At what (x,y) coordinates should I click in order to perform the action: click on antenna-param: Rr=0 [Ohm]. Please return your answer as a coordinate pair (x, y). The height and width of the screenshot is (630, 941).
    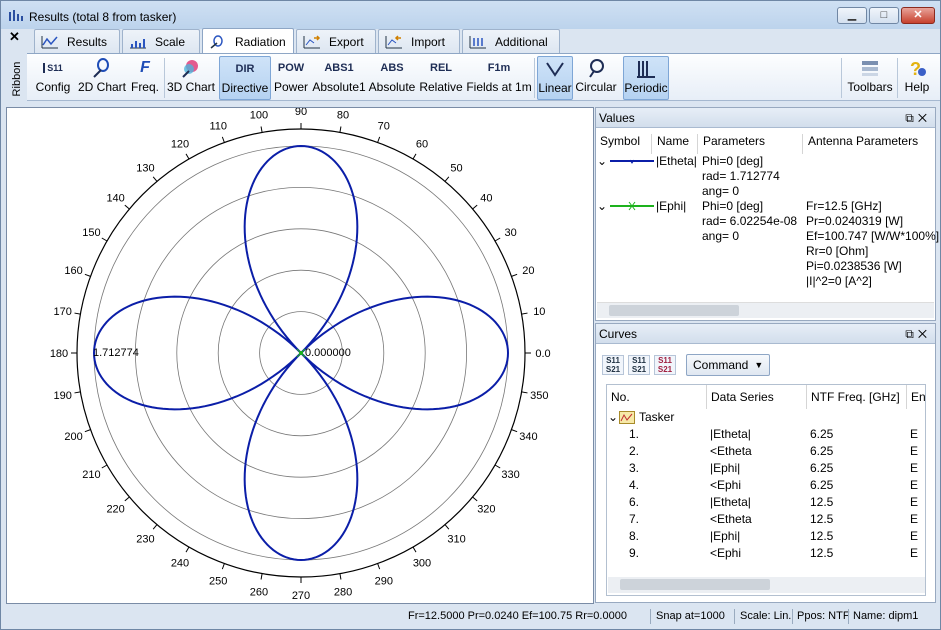
    Looking at the image, I should click on (837, 251).